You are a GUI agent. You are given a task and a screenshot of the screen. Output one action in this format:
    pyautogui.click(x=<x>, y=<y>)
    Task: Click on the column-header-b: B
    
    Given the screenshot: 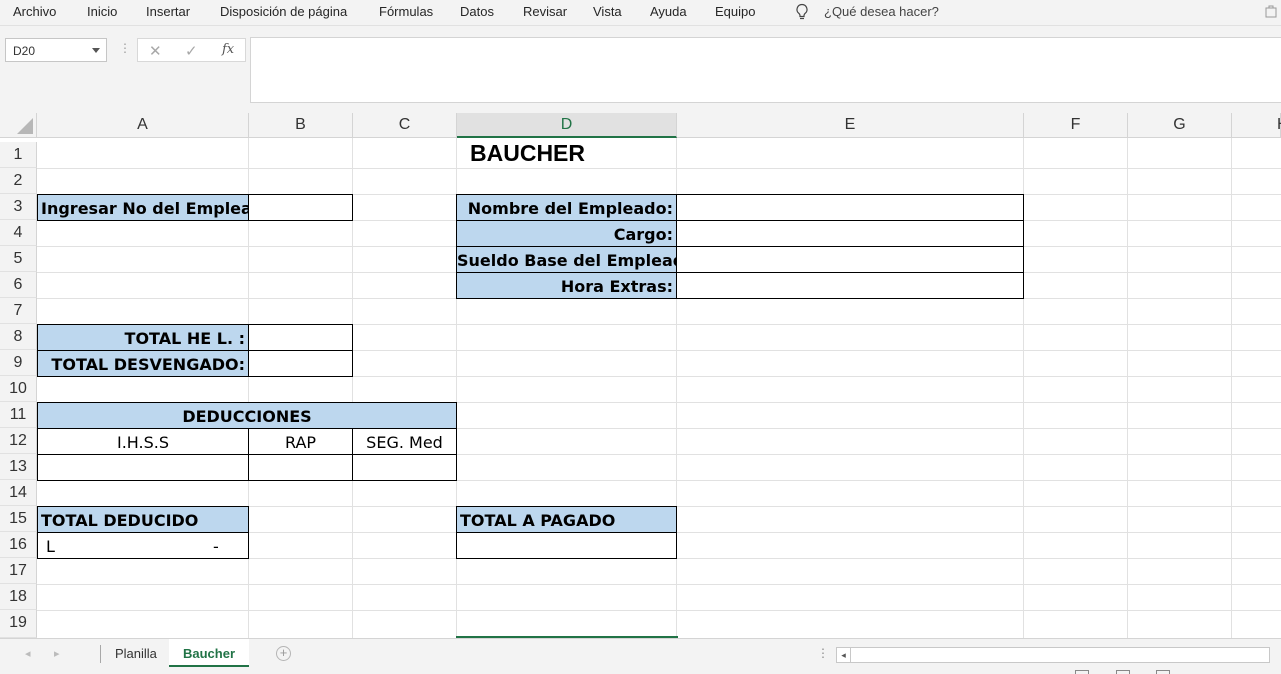 What is the action you would take?
    pyautogui.click(x=301, y=125)
    